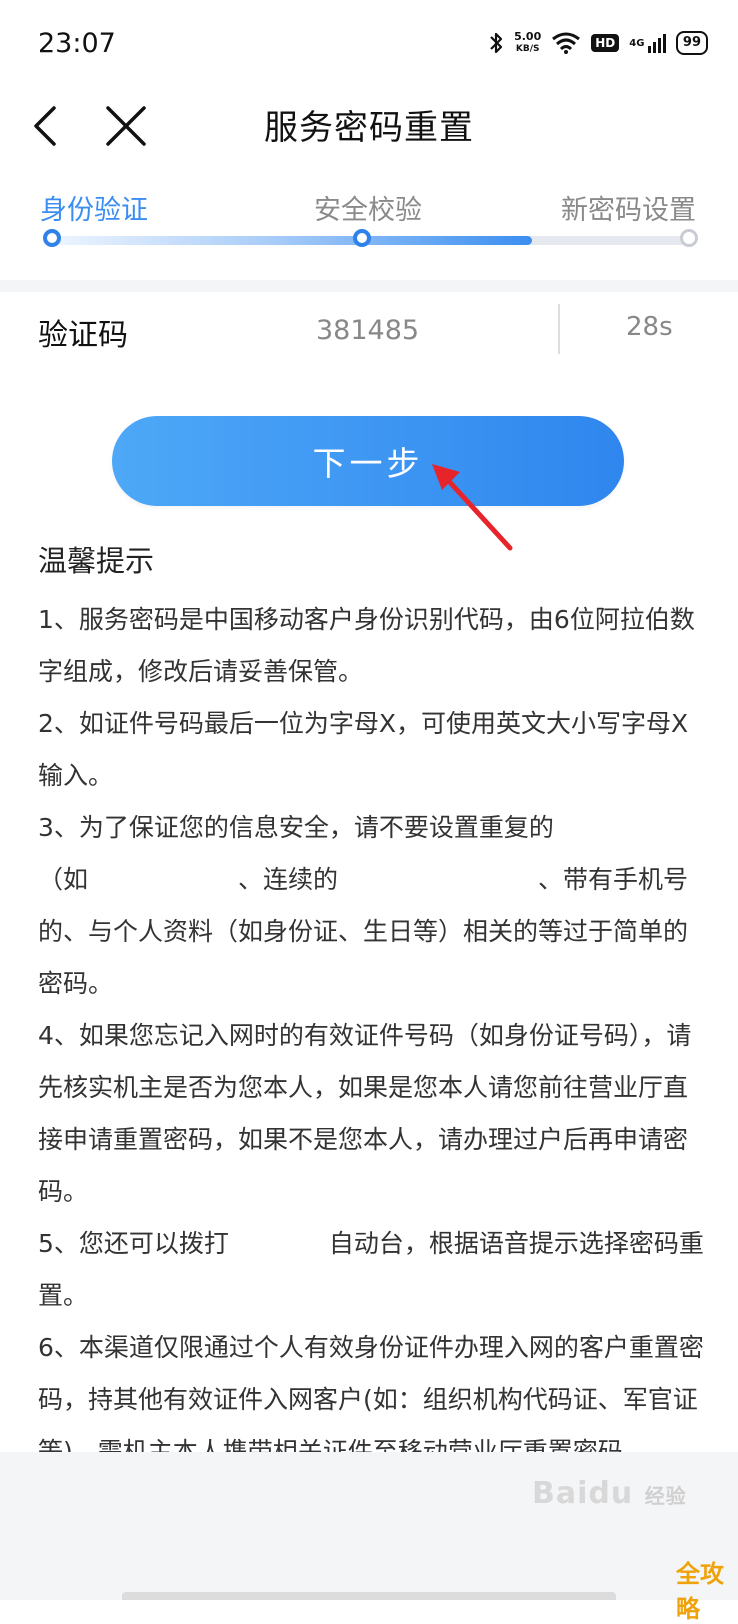 Image resolution: width=738 pixels, height=1624 pixels. Describe the element at coordinates (700, 1591) in the screenshot. I see `site-logo: 全攻略` at that location.